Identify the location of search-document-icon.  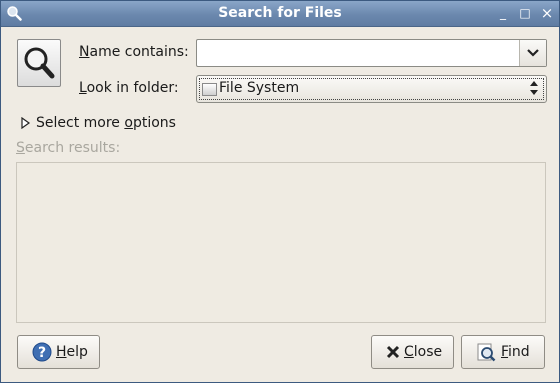
(39, 63).